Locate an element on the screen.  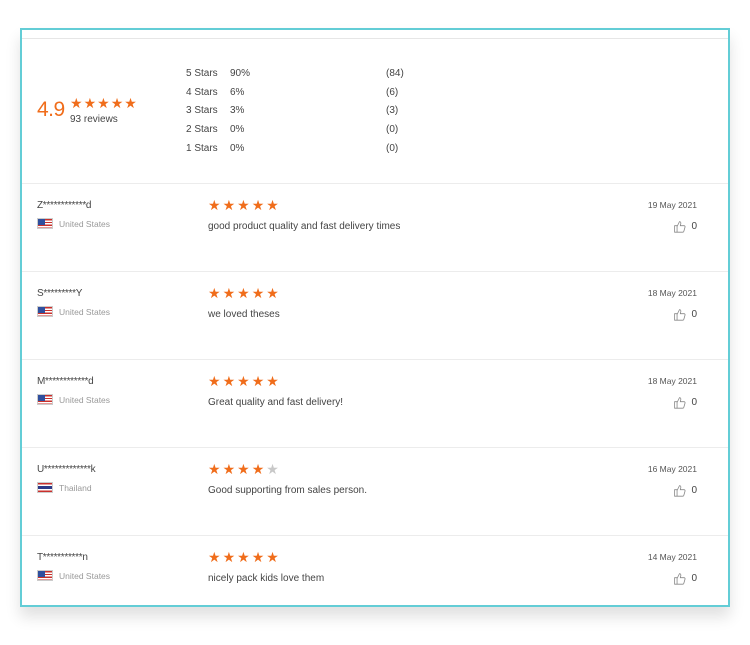
histogram-row: 3 Stars 3% (3) is located at coordinates (301, 114).